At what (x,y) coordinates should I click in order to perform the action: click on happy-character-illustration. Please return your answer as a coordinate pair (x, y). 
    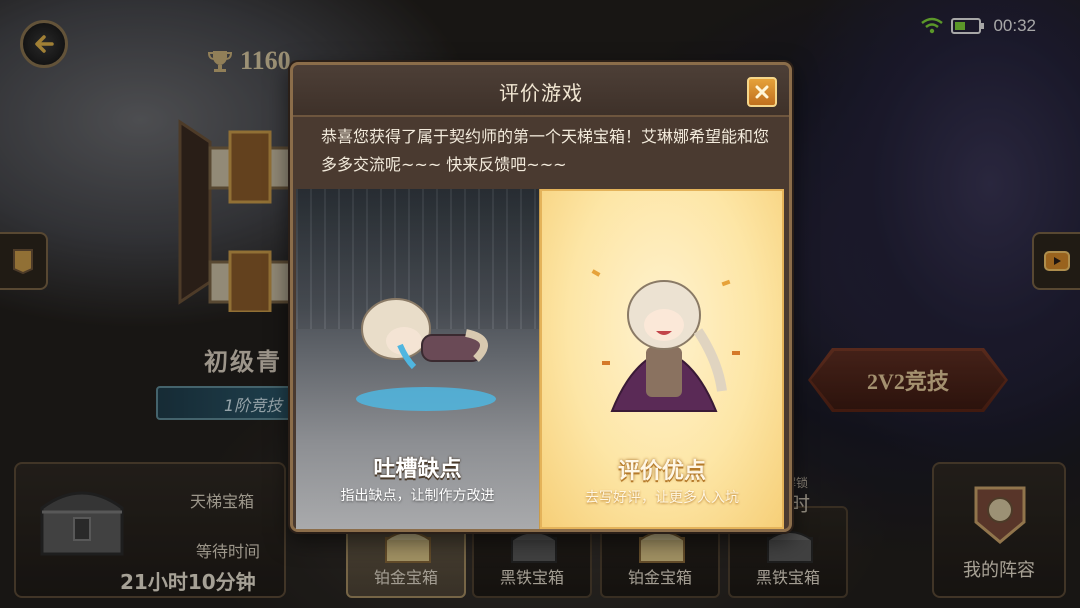
    Looking at the image, I should click on (665, 340).